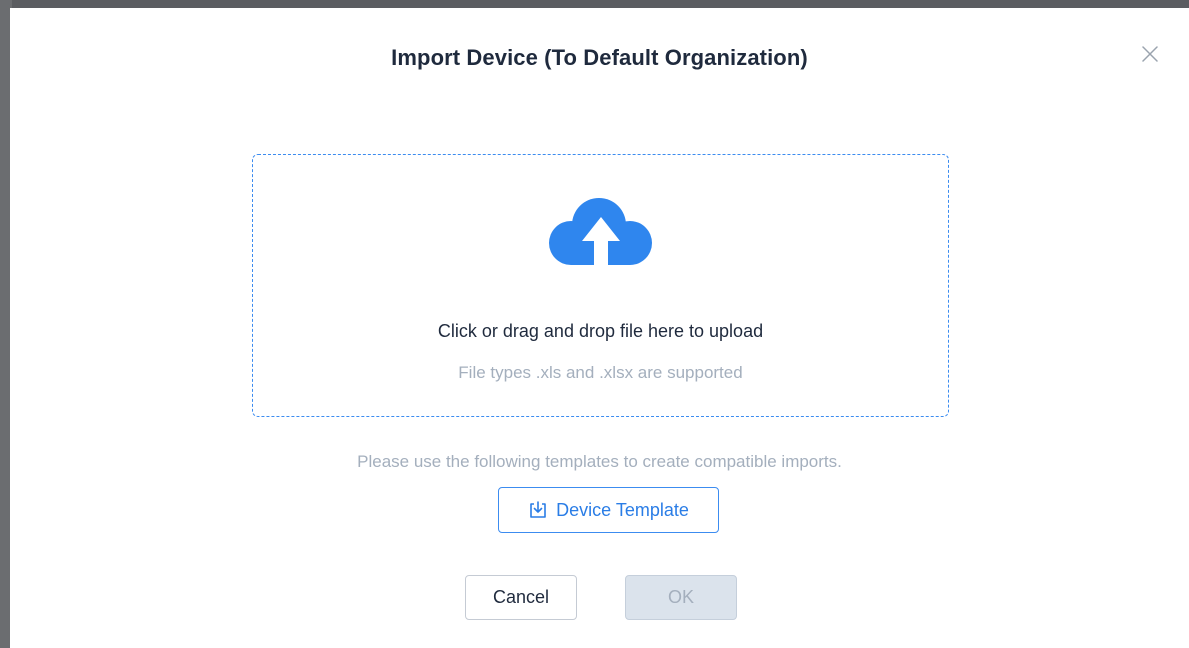 This screenshot has width=1189, height=648. I want to click on close-button, so click(1150, 54).